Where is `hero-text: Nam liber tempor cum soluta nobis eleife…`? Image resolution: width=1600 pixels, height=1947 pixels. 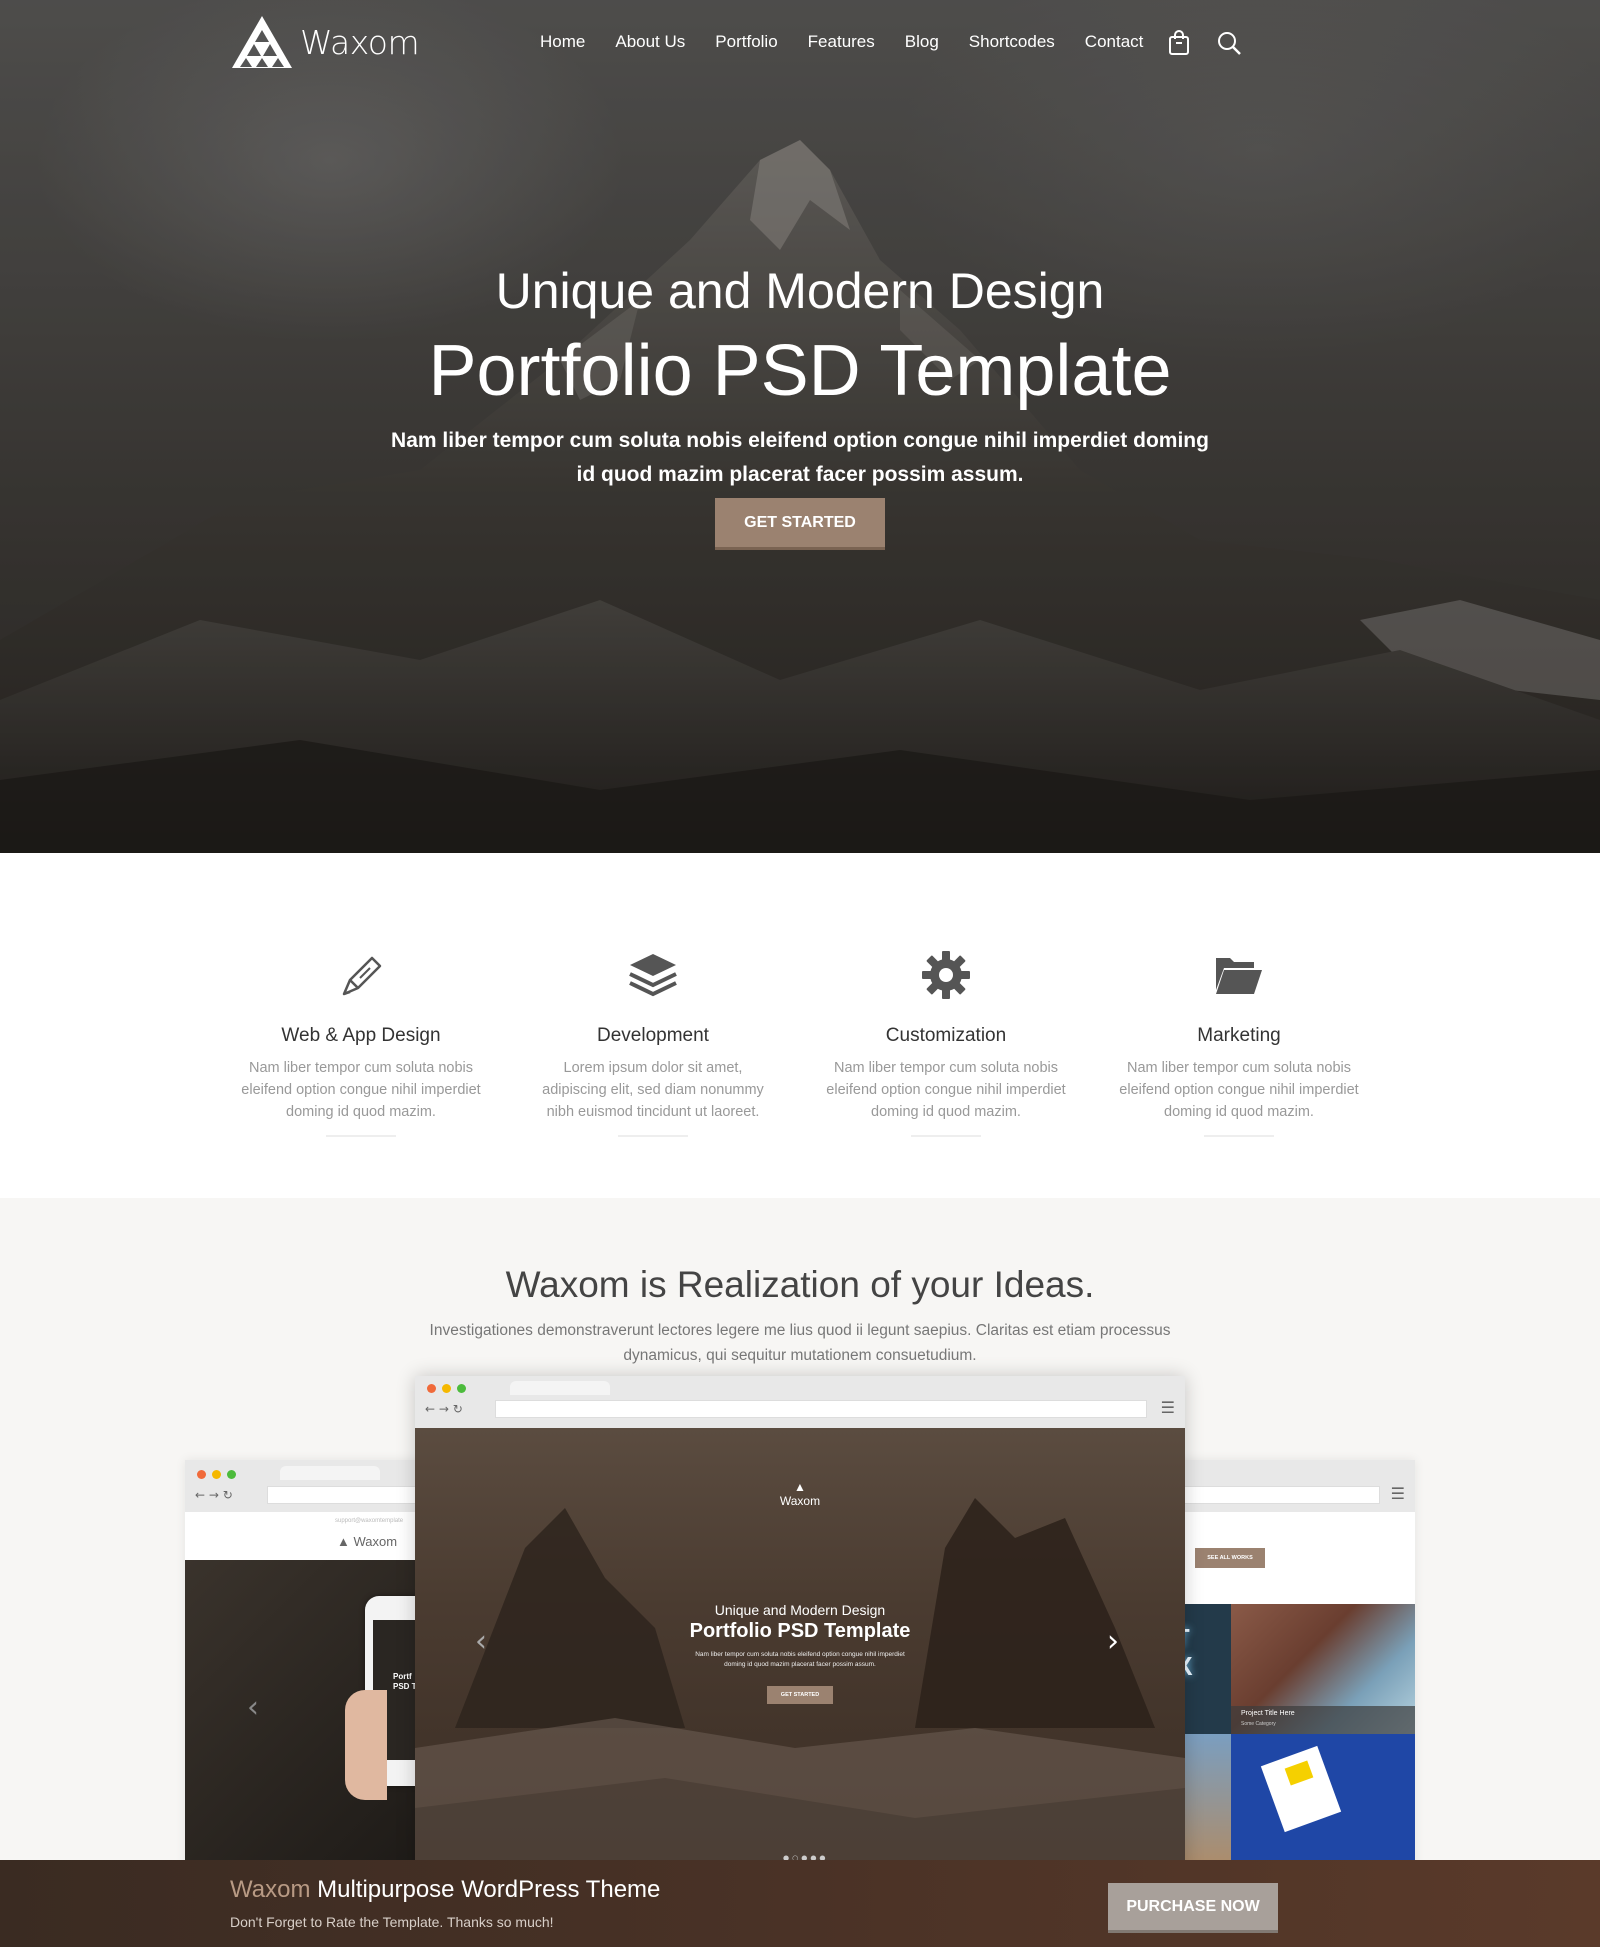 hero-text: Nam liber tempor cum soluta nobis eleife… is located at coordinates (800, 457).